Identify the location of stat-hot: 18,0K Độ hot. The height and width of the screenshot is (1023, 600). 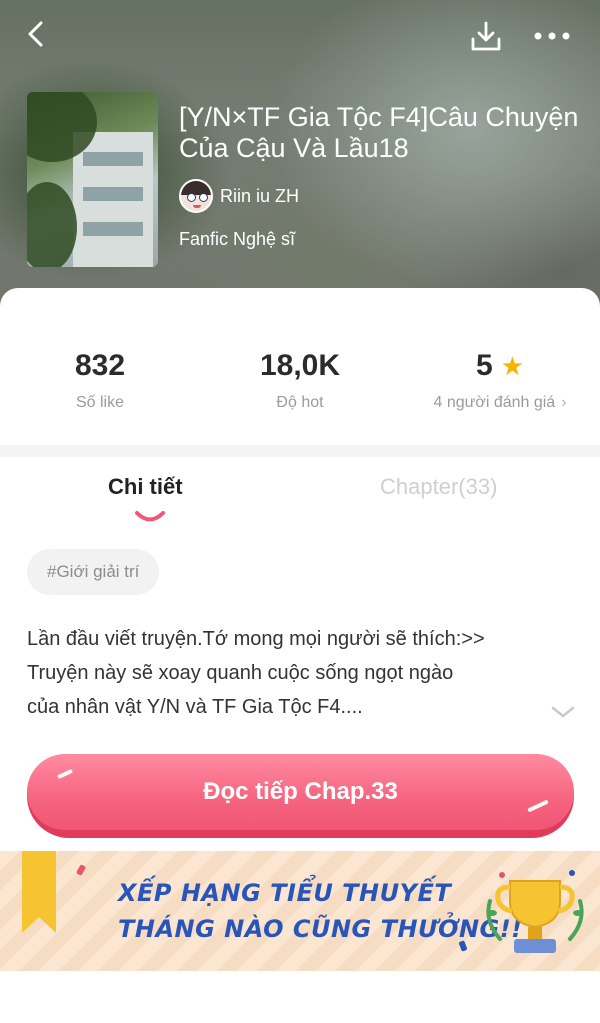
(300, 380).